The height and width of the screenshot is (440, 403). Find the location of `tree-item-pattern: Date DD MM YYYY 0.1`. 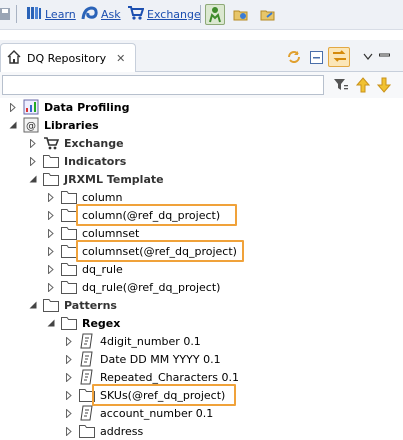

tree-item-pattern: Date DD MM YYYY 0.1 is located at coordinates (142, 359).